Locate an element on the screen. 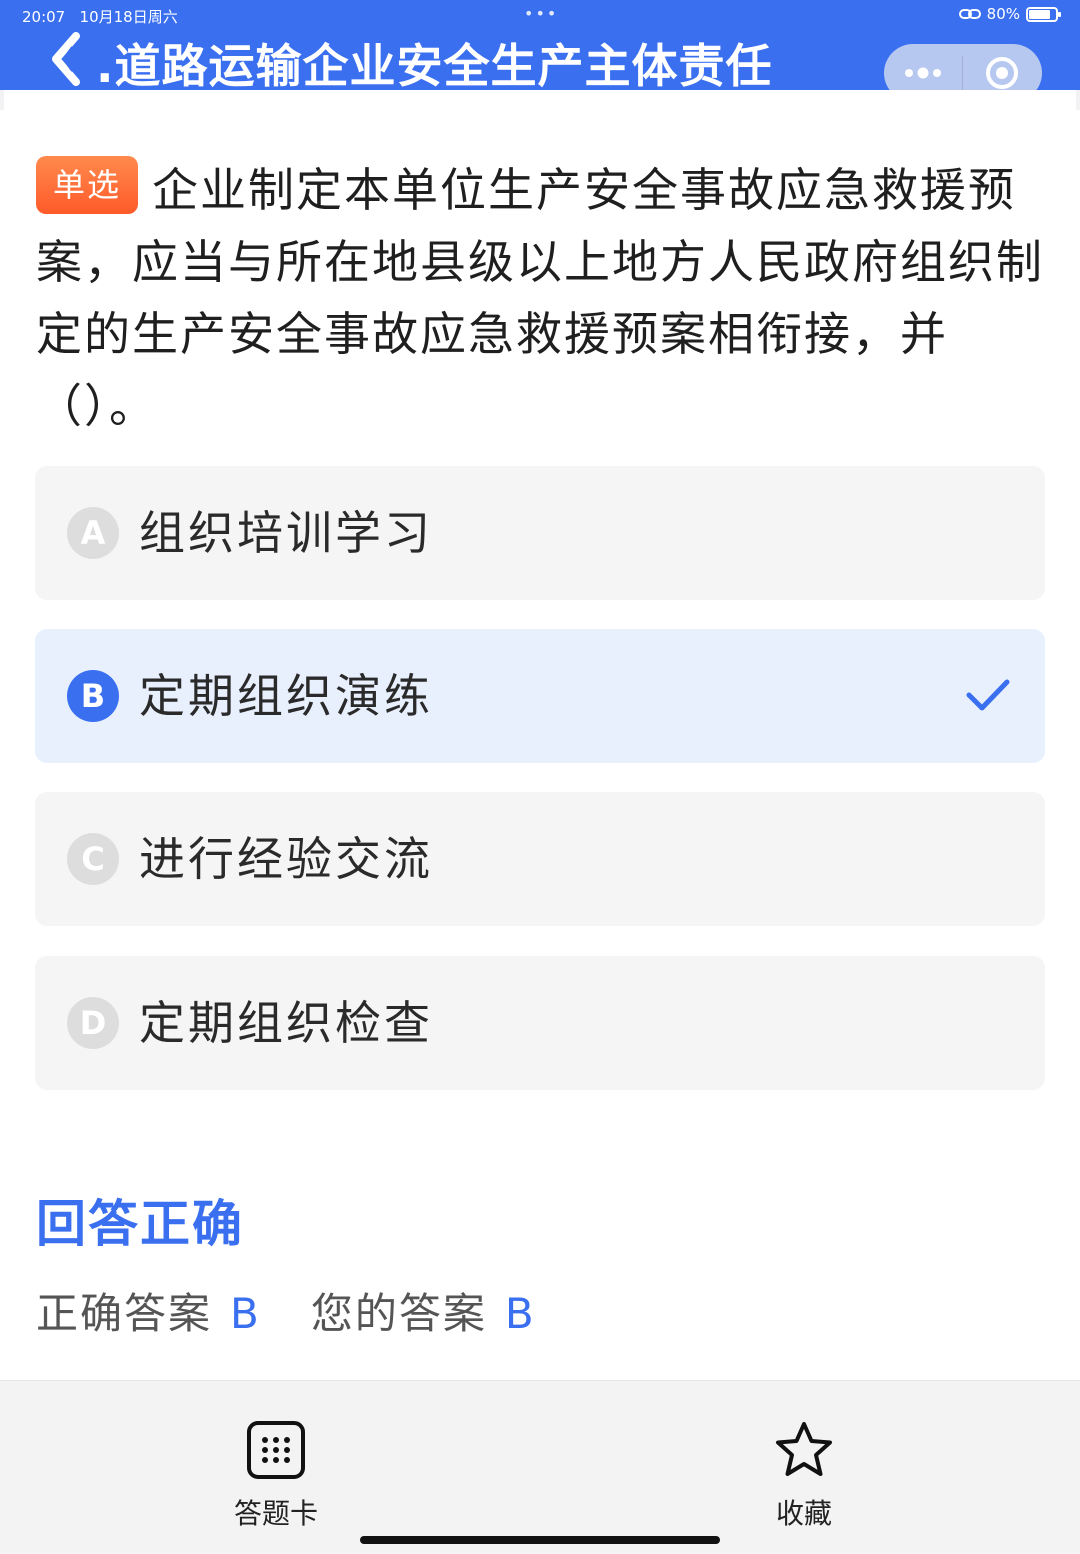 The height and width of the screenshot is (1554, 1080). home-indicator is located at coordinates (540, 1540).